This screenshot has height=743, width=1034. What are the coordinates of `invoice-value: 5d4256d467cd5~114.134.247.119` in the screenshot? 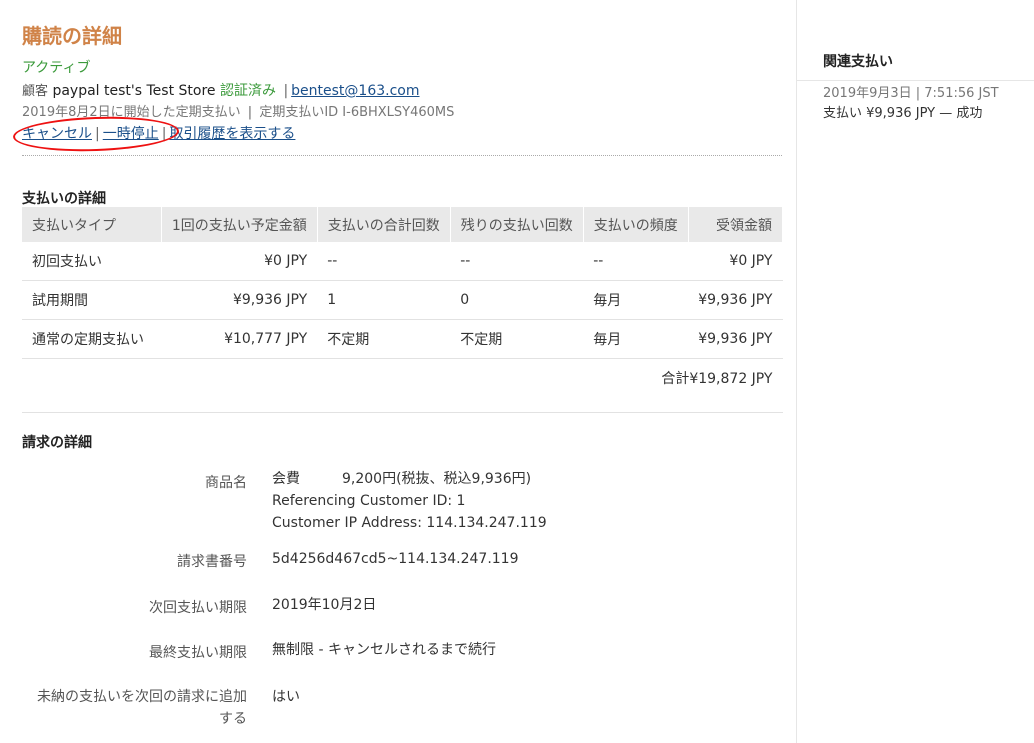 It's located at (395, 559).